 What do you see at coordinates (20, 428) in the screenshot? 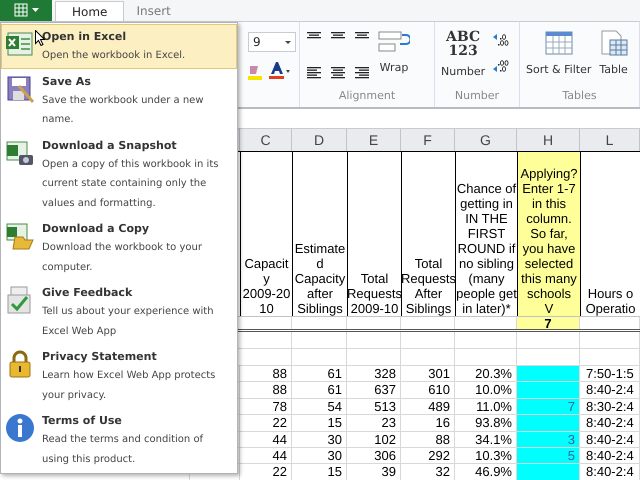
I see `info-icon` at bounding box center [20, 428].